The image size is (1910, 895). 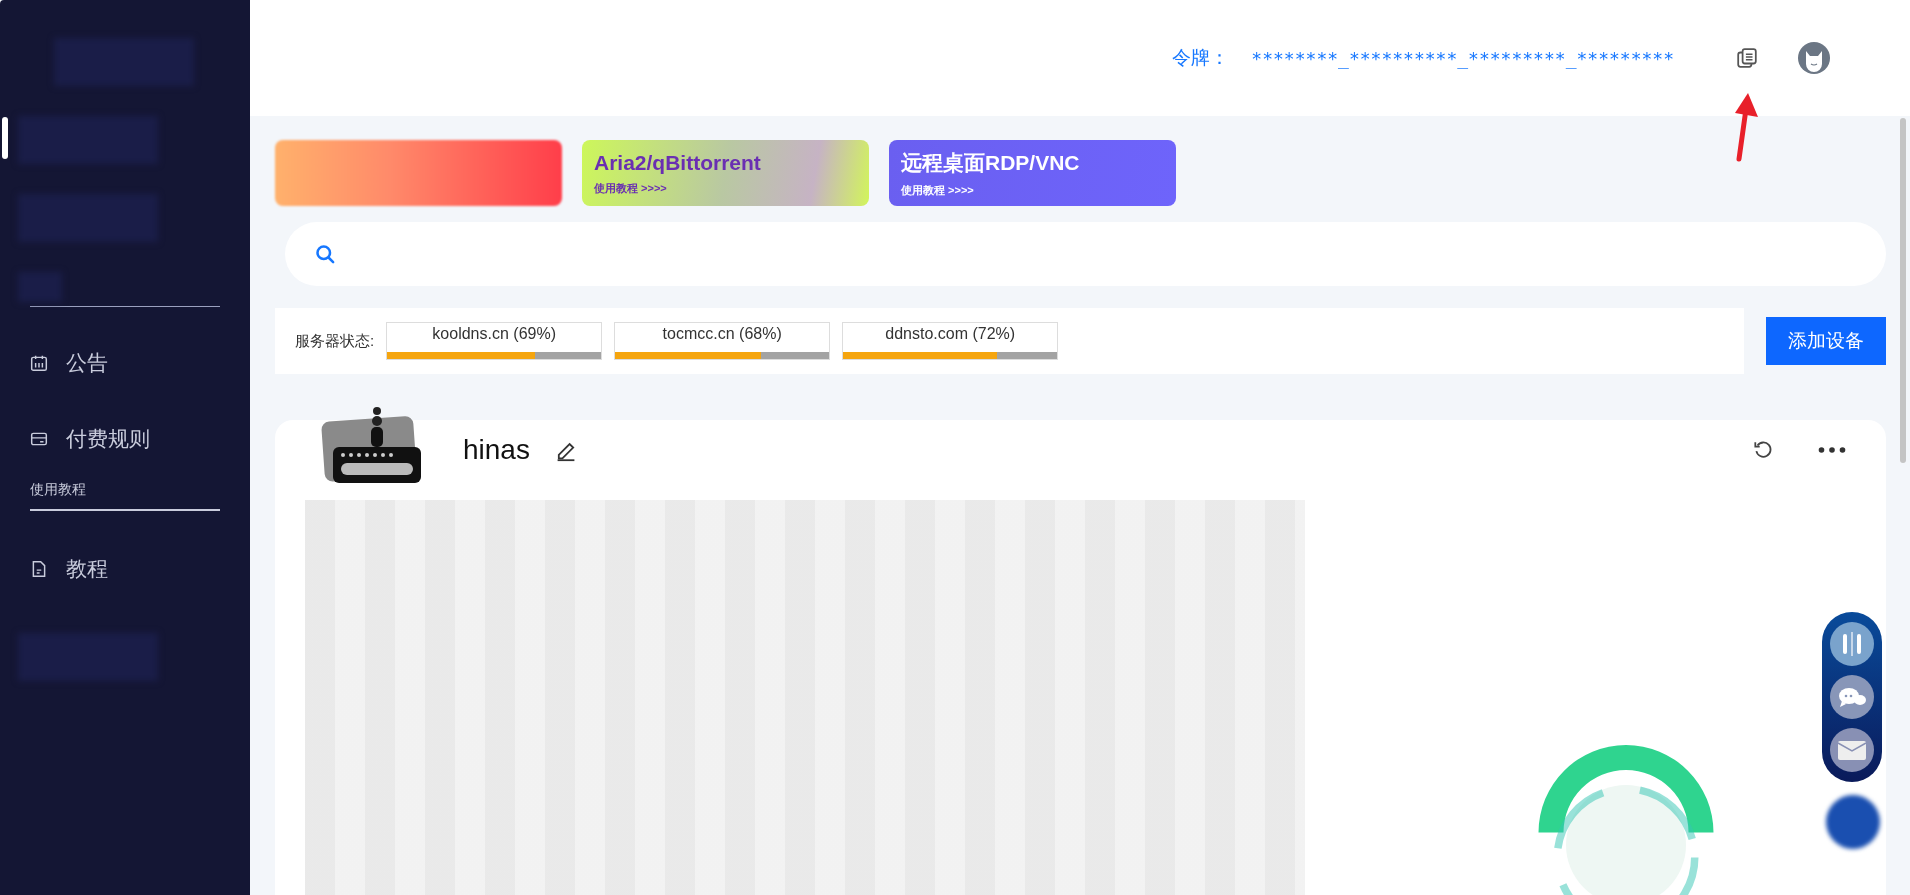 I want to click on mail-icon, so click(x=1852, y=749).